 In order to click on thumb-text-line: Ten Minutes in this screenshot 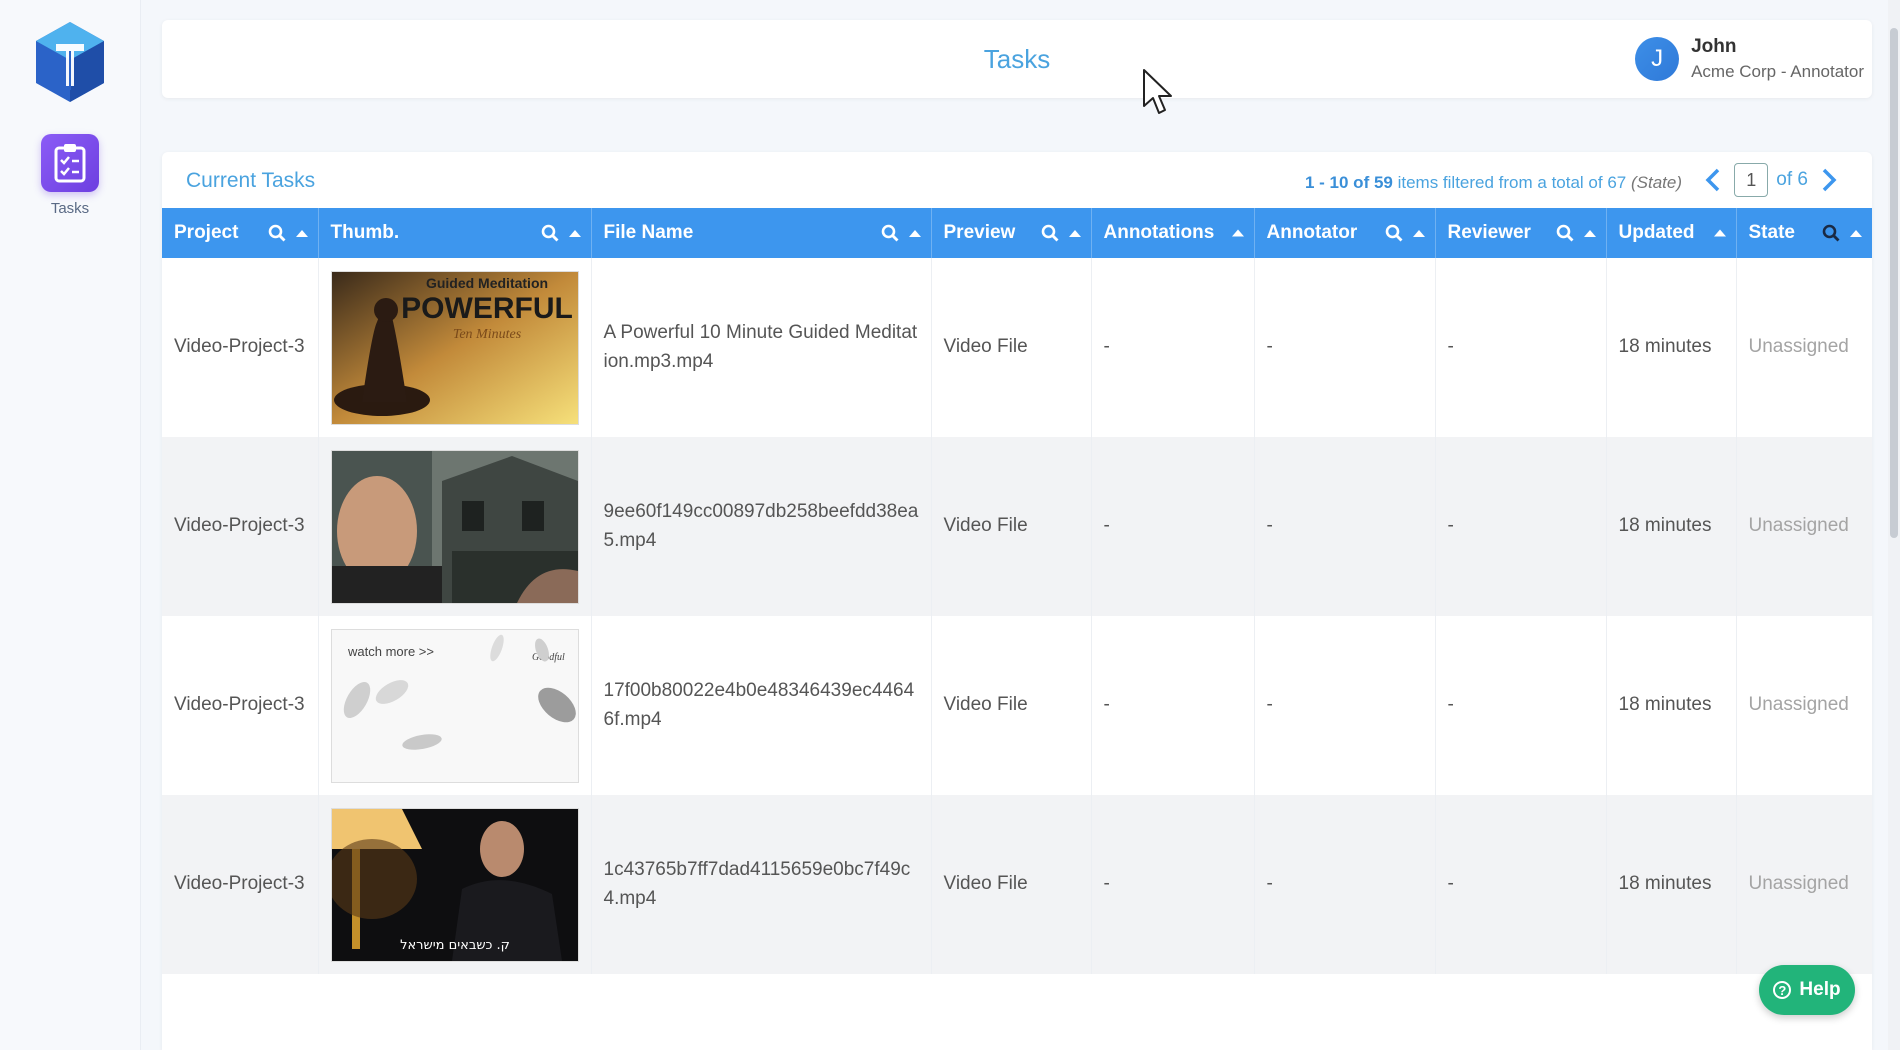, I will do `click(486, 334)`.